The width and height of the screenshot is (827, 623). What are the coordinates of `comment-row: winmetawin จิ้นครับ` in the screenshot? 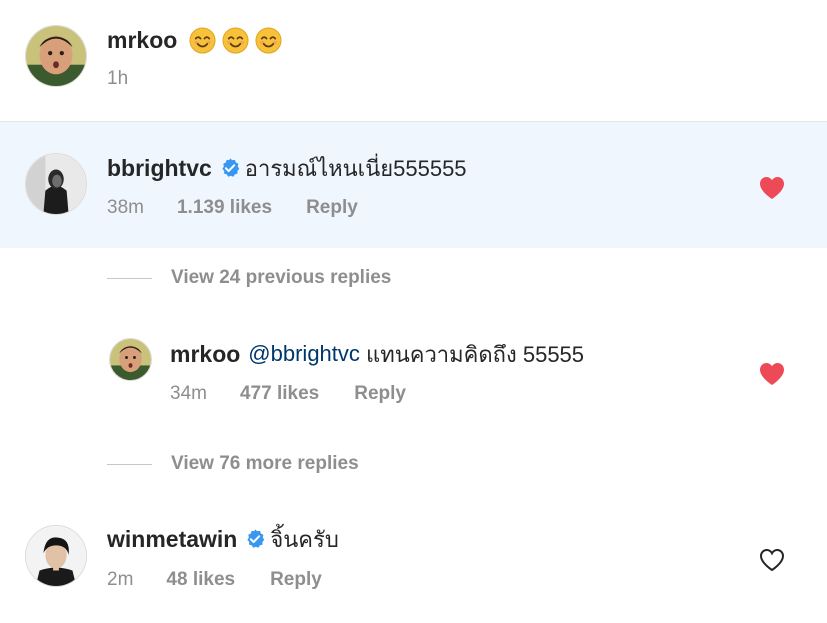 It's located at (223, 539).